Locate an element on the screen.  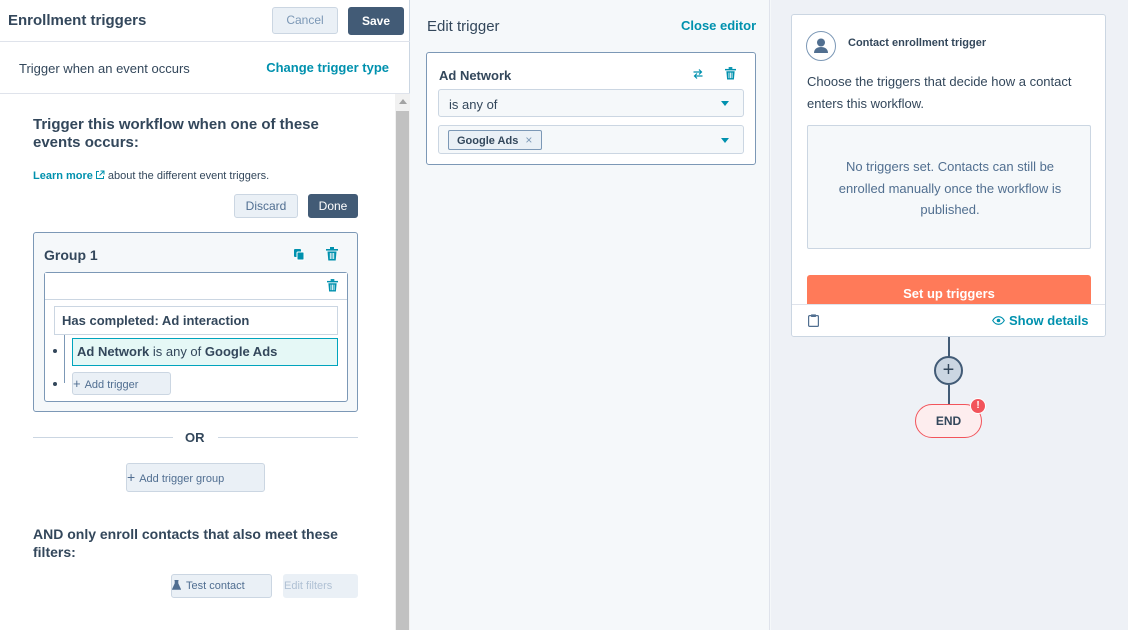
panel-header: Enrollment triggers Cancel Save is located at coordinates (205, 21).